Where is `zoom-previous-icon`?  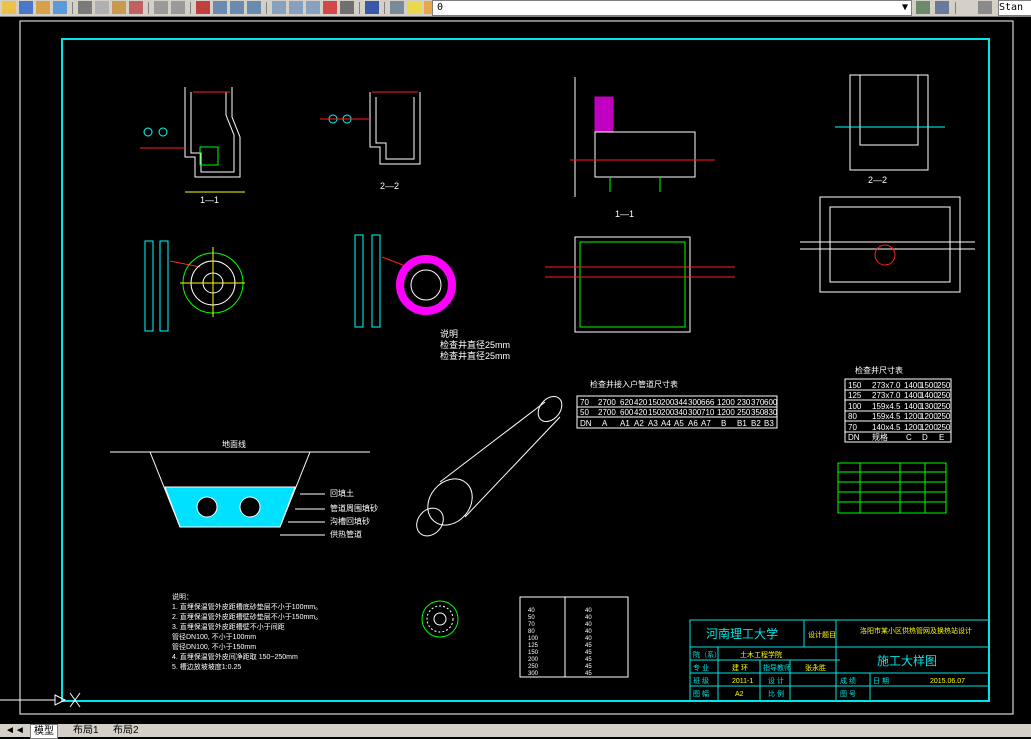 zoom-previous-icon is located at coordinates (254, 7).